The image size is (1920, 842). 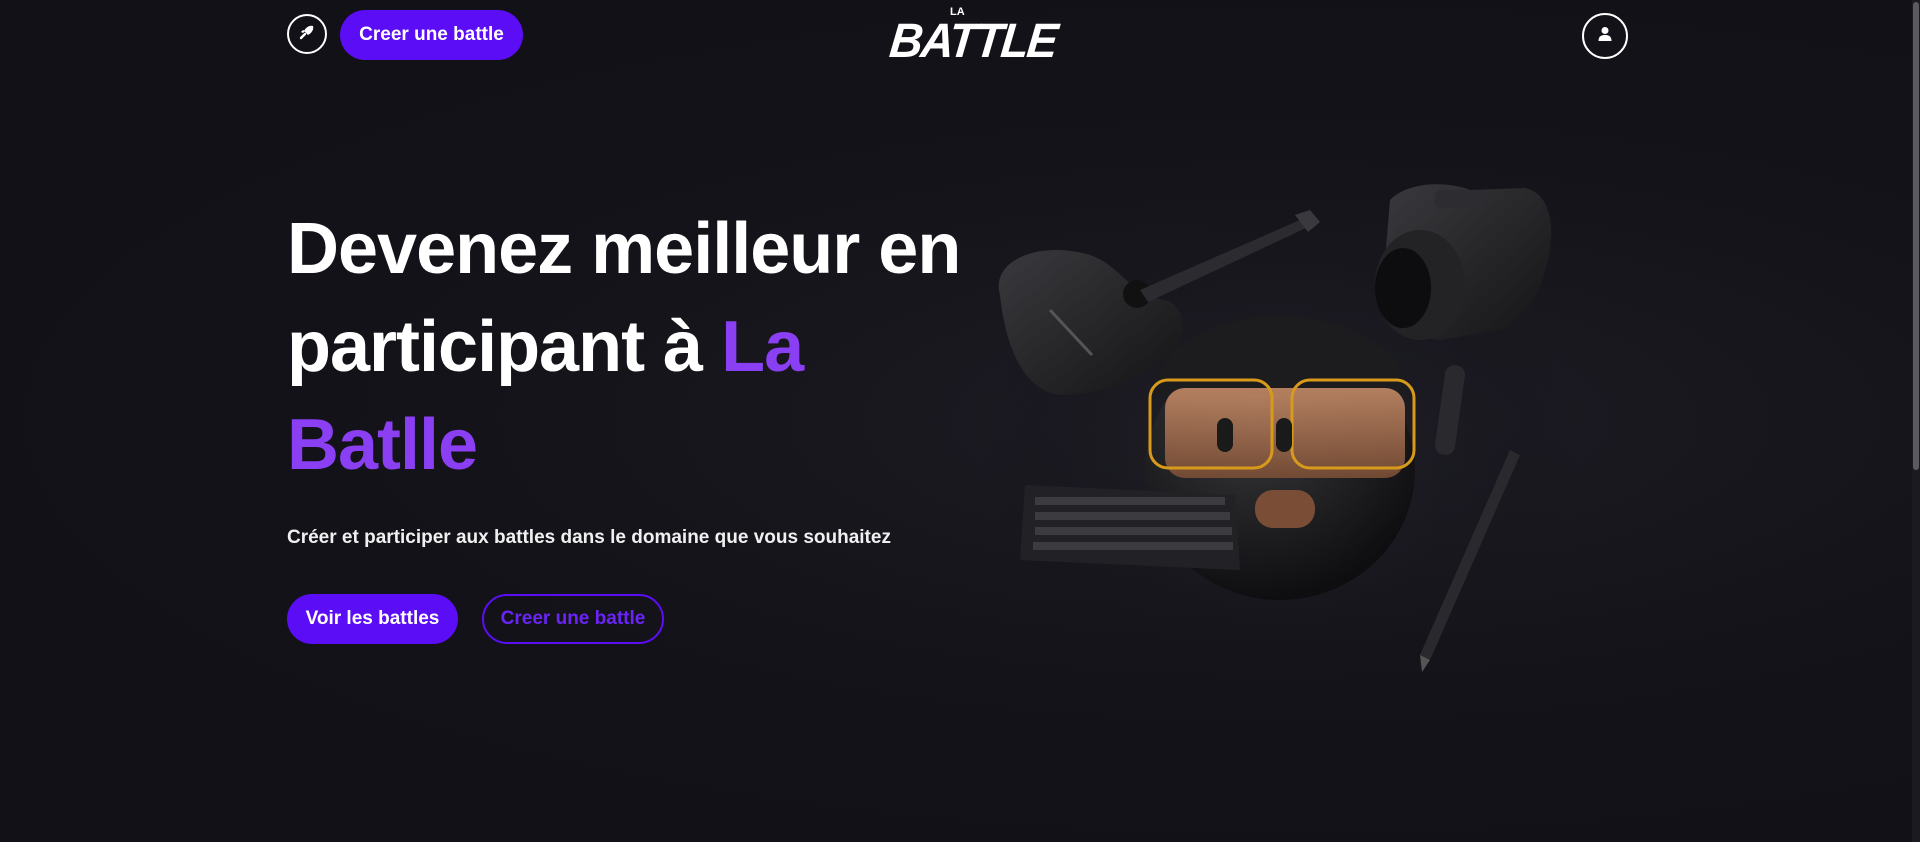 I want to click on user-icon, so click(x=1605, y=36).